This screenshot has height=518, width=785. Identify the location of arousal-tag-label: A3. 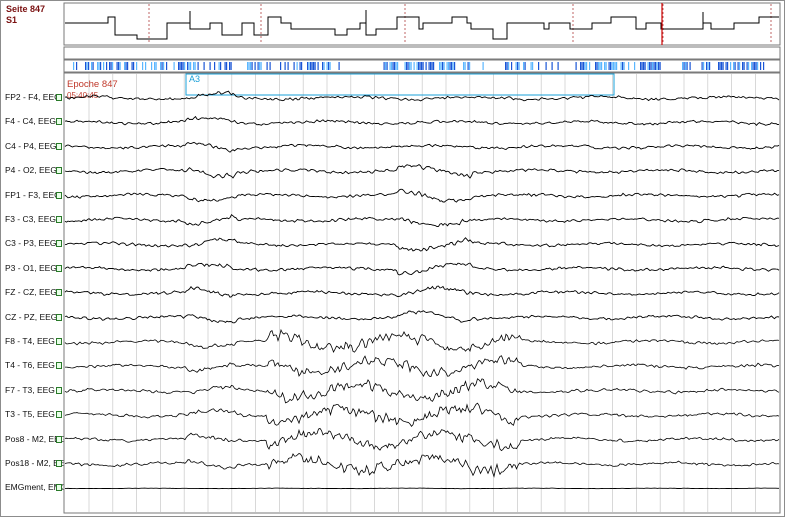
(194, 79).